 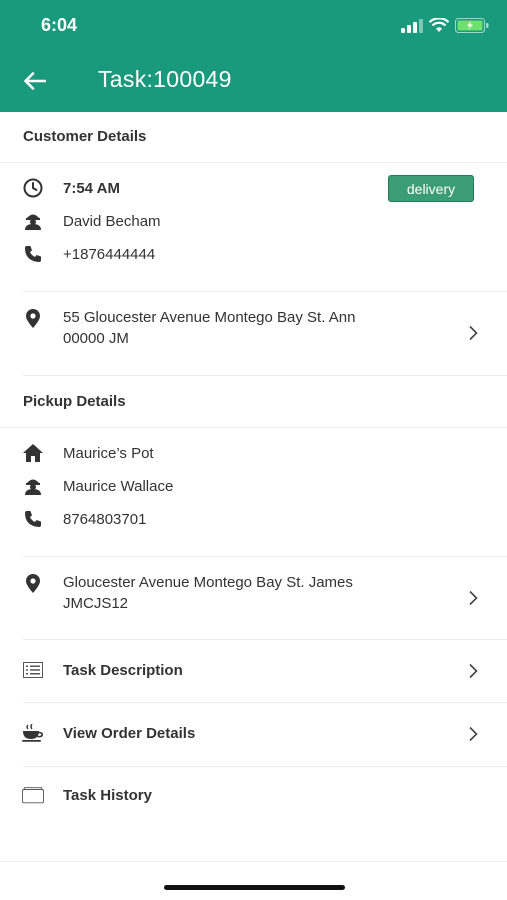 I want to click on task-description-row: Task Description, so click(x=253, y=670).